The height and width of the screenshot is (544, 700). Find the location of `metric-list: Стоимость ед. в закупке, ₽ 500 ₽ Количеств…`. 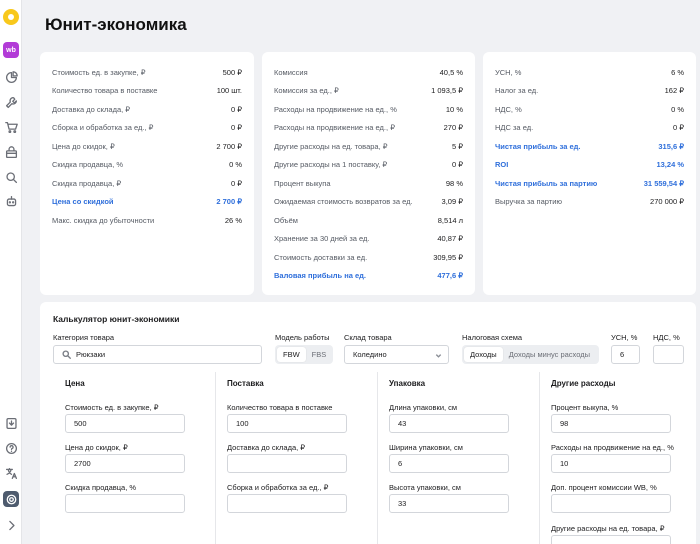

metric-list: Стоимость ед. в закупке, ₽ 500 ₽ Количеств… is located at coordinates (147, 146).